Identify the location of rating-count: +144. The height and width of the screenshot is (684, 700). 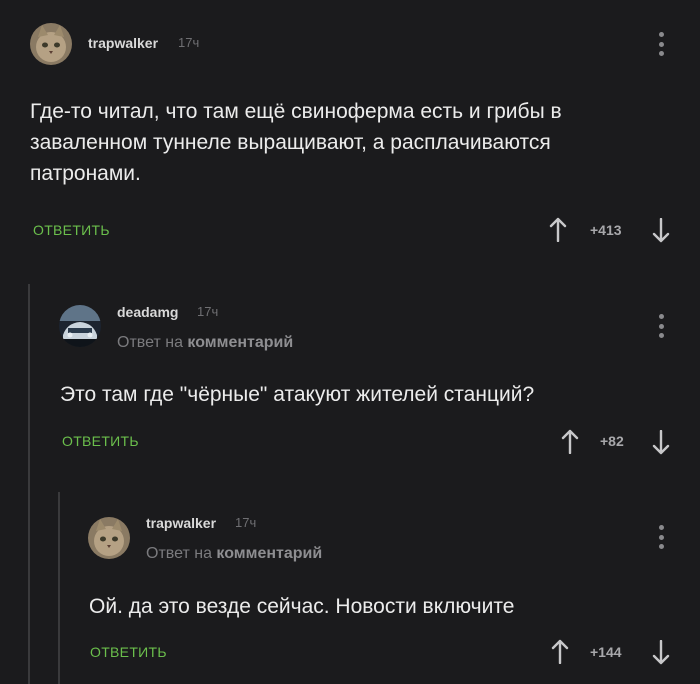
(606, 652).